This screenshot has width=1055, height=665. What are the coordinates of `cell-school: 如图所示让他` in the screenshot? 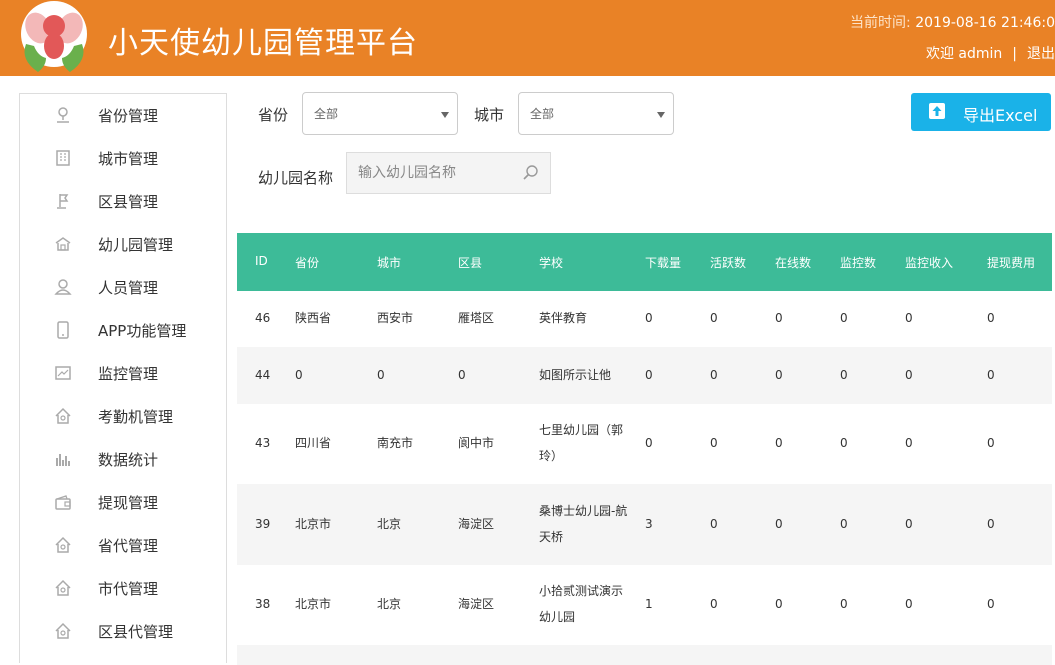 It's located at (575, 375).